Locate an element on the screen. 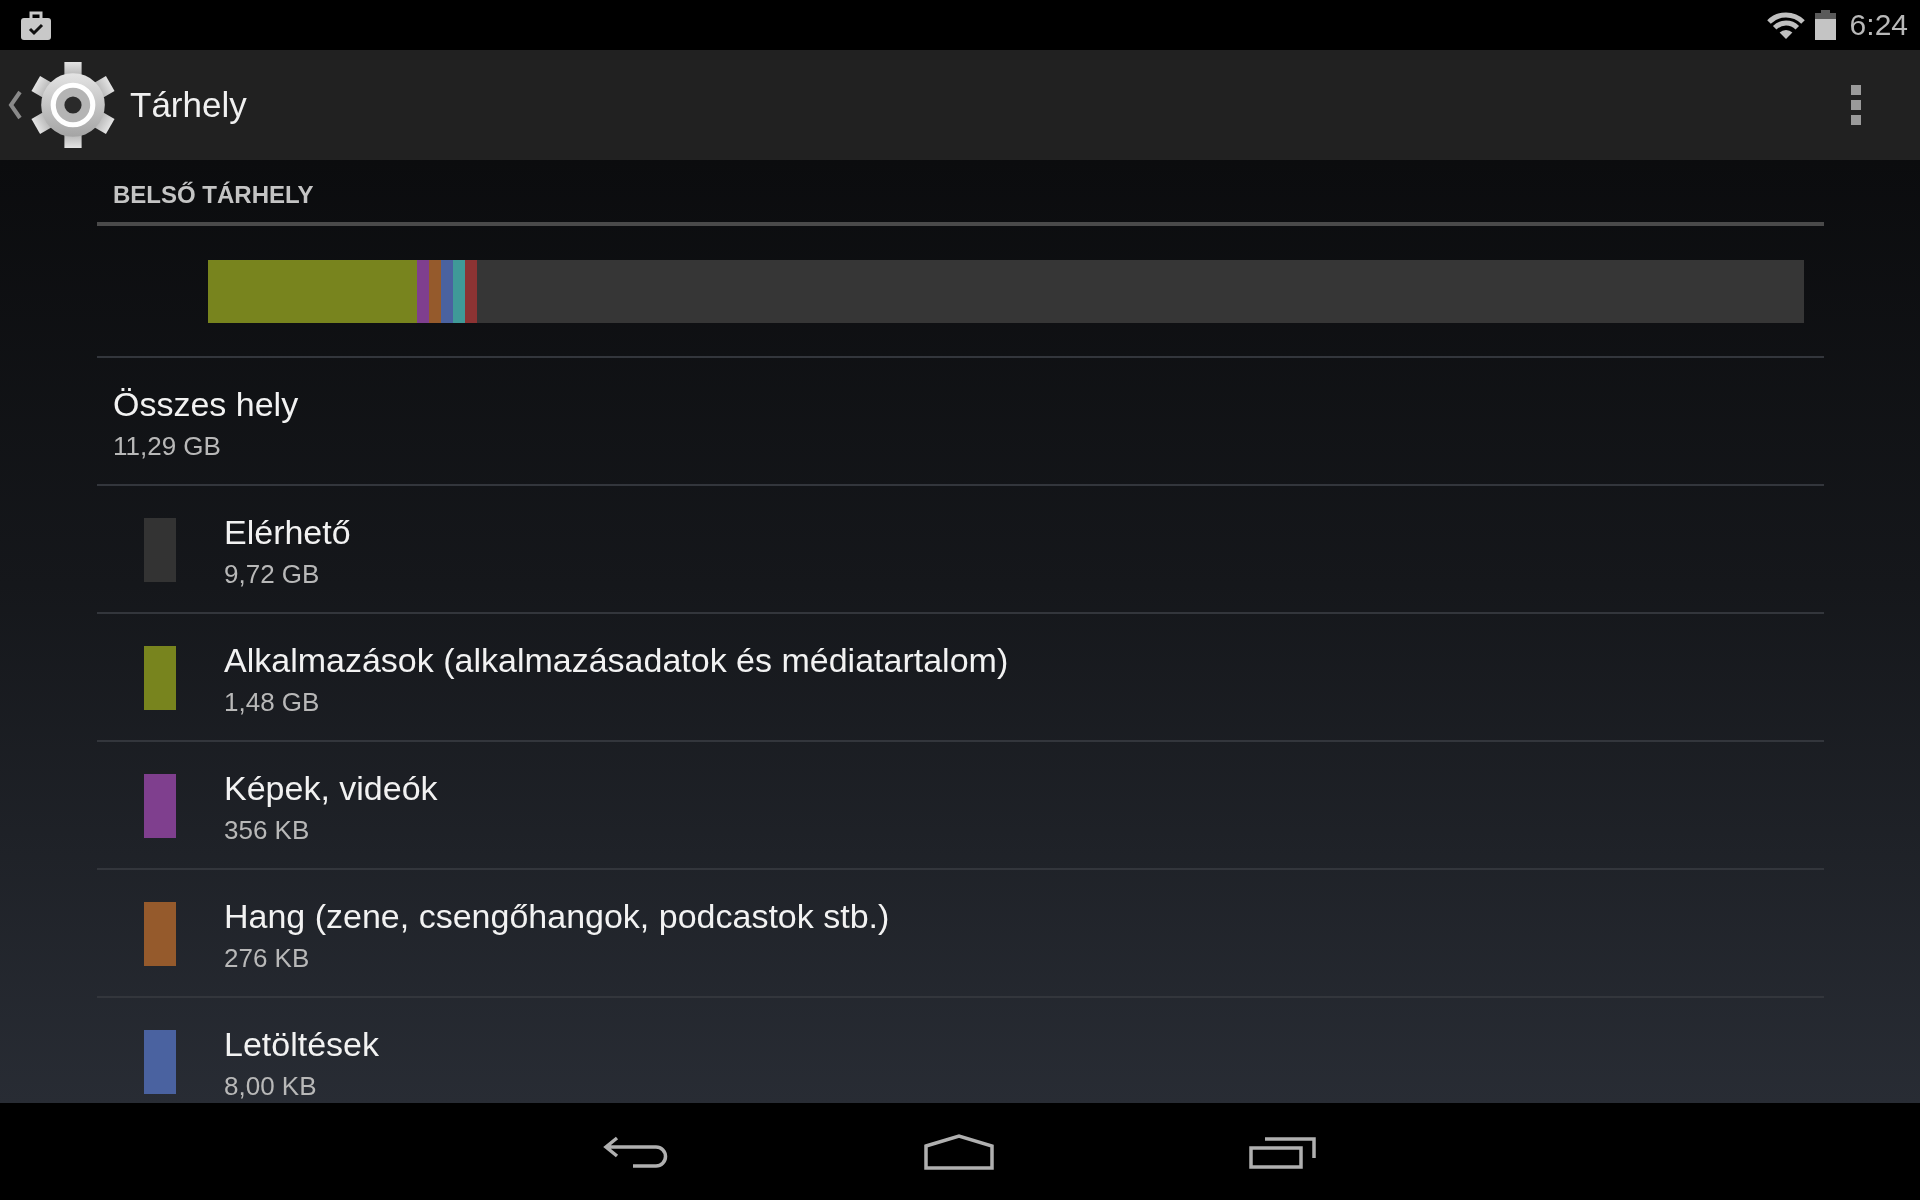 This screenshot has height=1200, width=1920. screen-title: Tárhely is located at coordinates (188, 105).